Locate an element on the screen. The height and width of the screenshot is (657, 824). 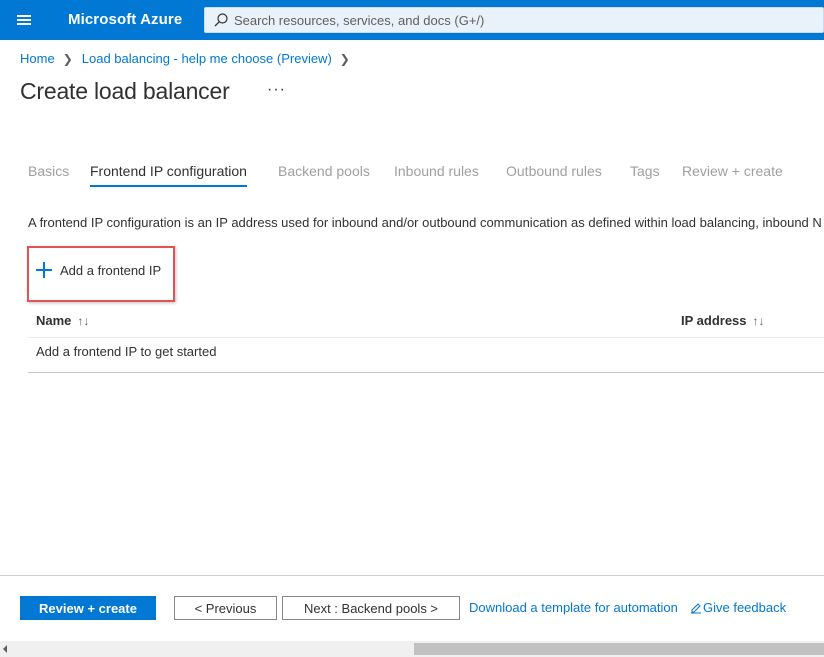
grid-empty-row: Add a frontend IP to get started is located at coordinates (426, 355).